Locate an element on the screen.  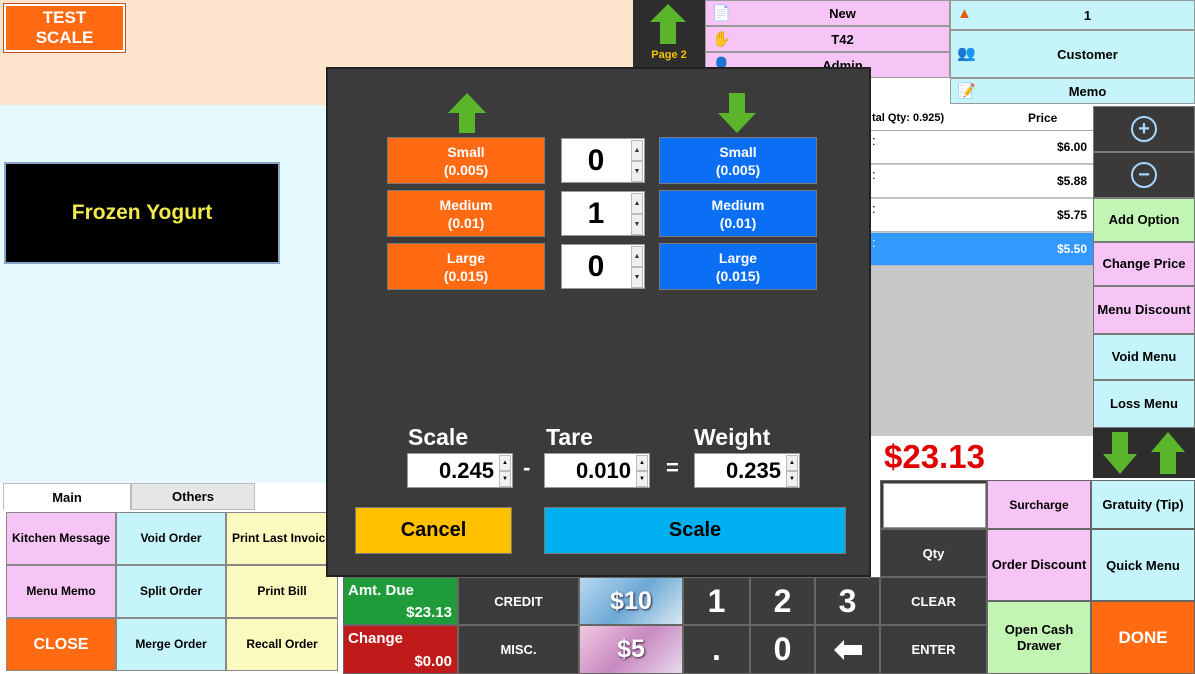
scroll-down-arrow-icon is located at coordinates (1120, 453).